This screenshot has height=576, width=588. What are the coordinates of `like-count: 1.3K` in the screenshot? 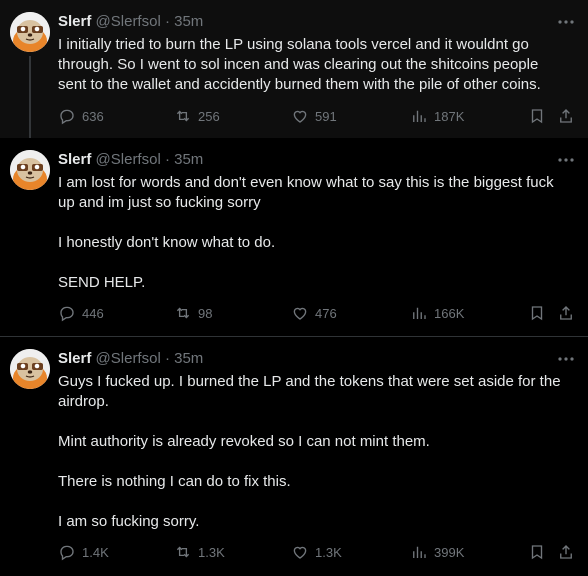 It's located at (328, 552).